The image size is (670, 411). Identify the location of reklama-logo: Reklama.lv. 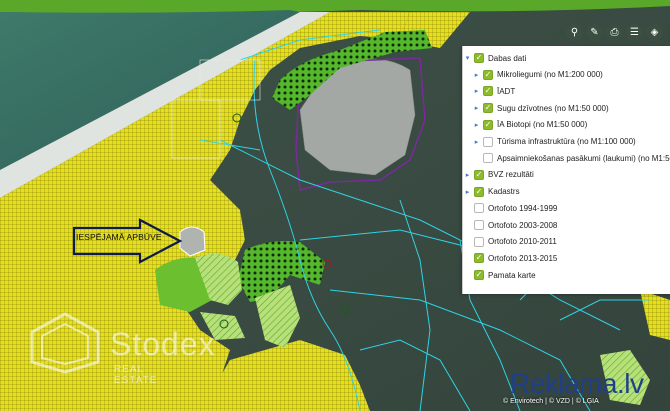
(577, 384).